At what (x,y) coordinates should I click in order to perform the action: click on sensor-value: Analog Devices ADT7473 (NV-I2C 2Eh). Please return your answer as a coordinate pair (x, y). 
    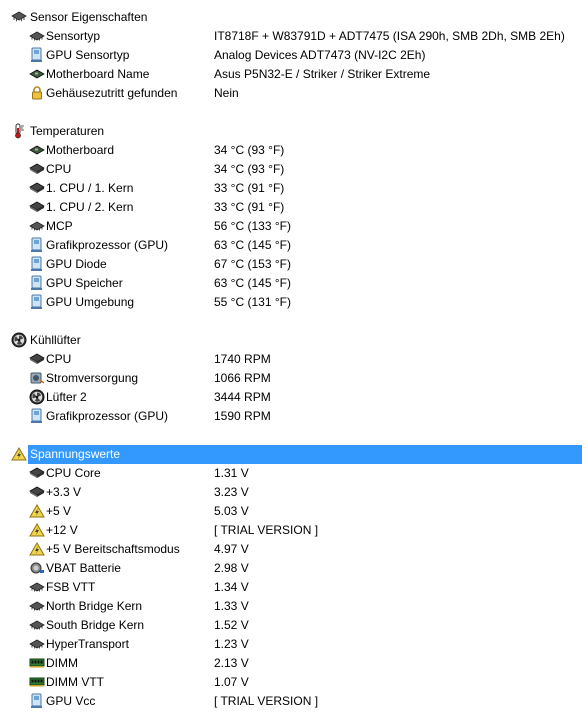
    Looking at the image, I should click on (320, 55).